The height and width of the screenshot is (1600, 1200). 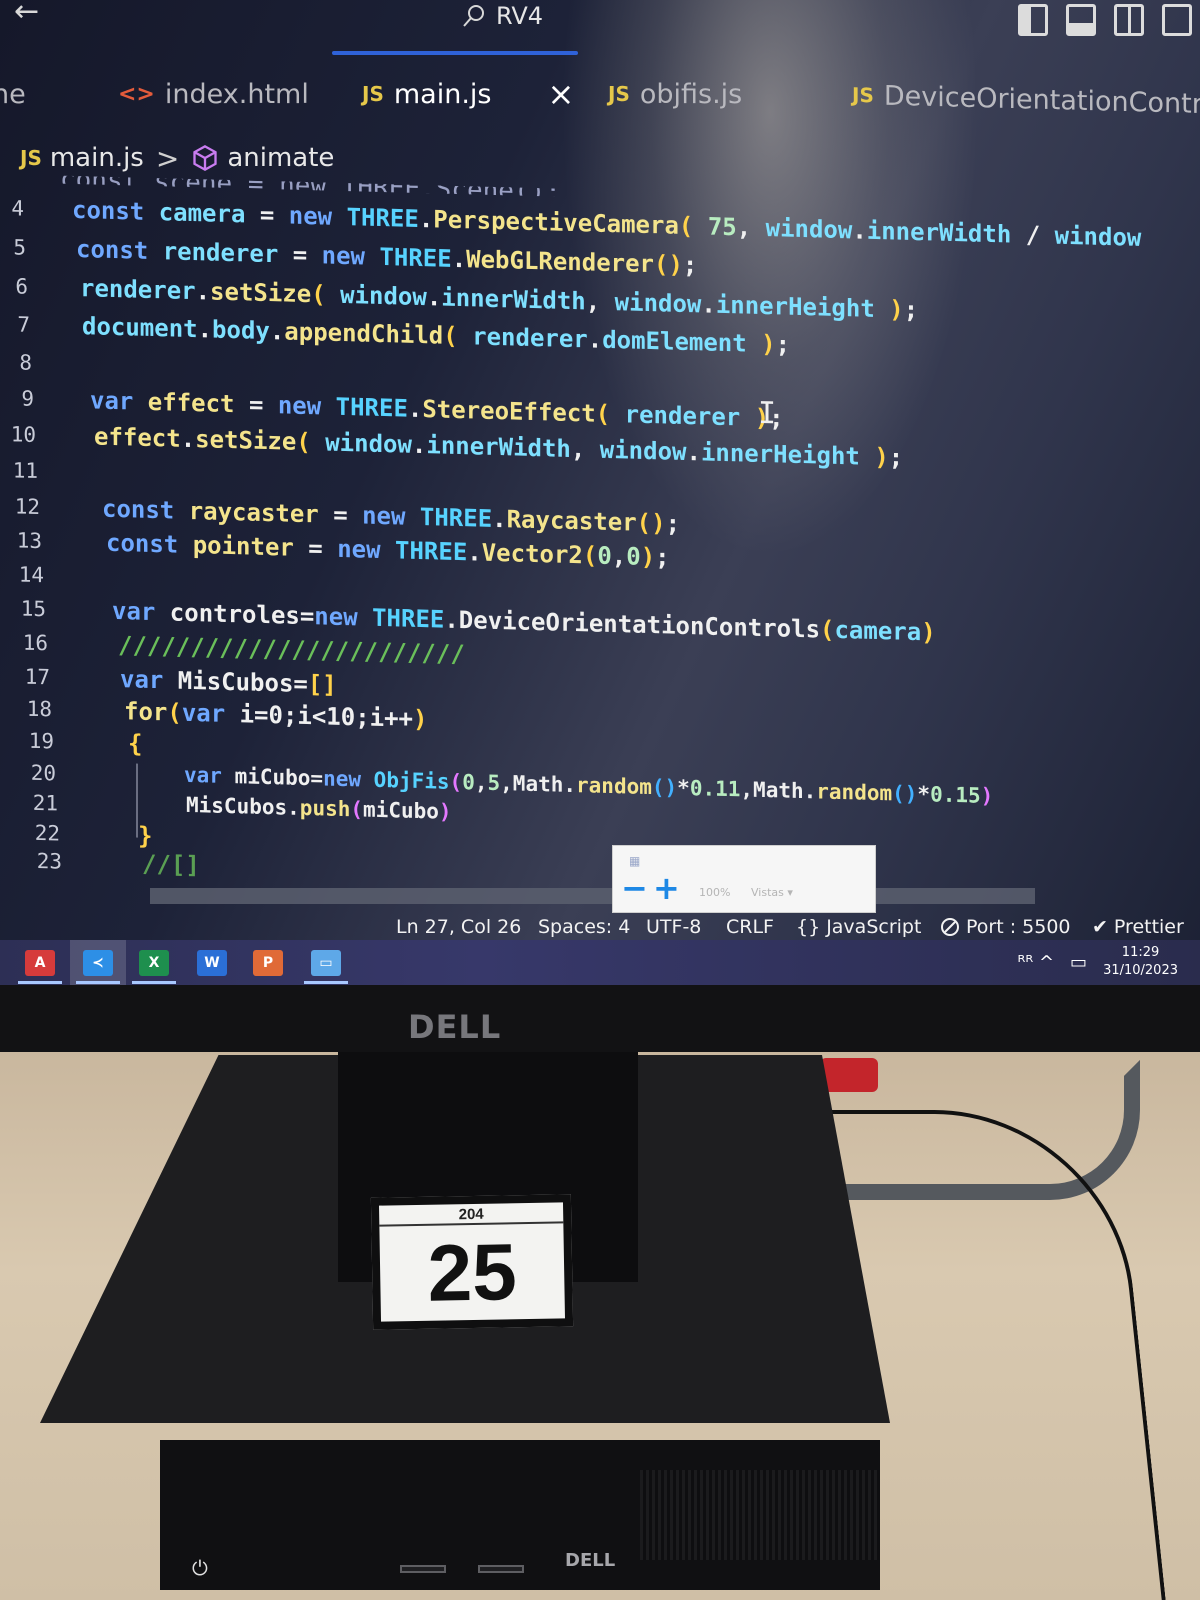 I want to click on tab-objfis-js: JS objfis.js, so click(x=675, y=94).